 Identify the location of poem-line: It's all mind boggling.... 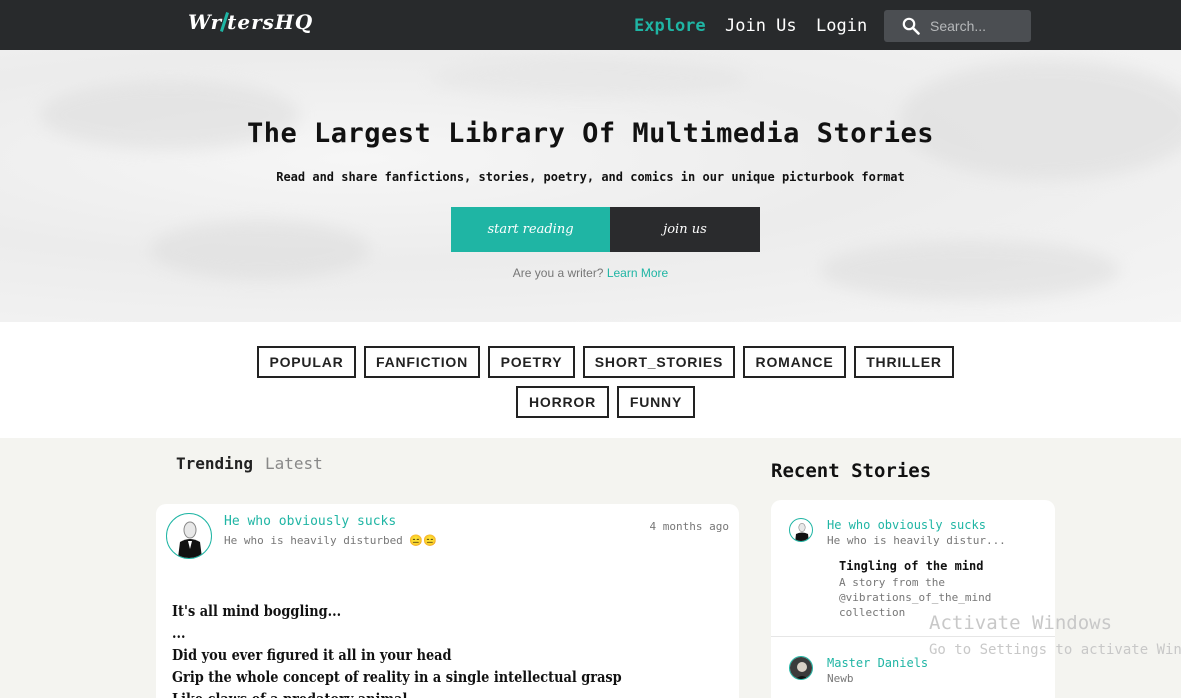
(257, 611).